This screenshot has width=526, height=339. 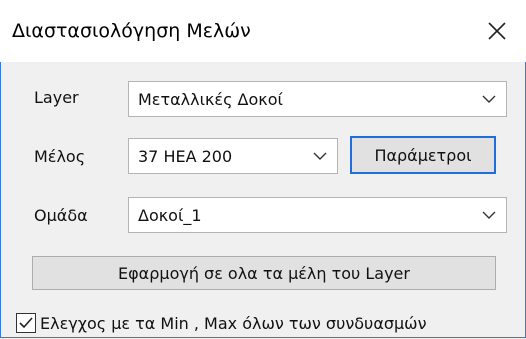 I want to click on group-select: Δοκοί_1, so click(x=317, y=215).